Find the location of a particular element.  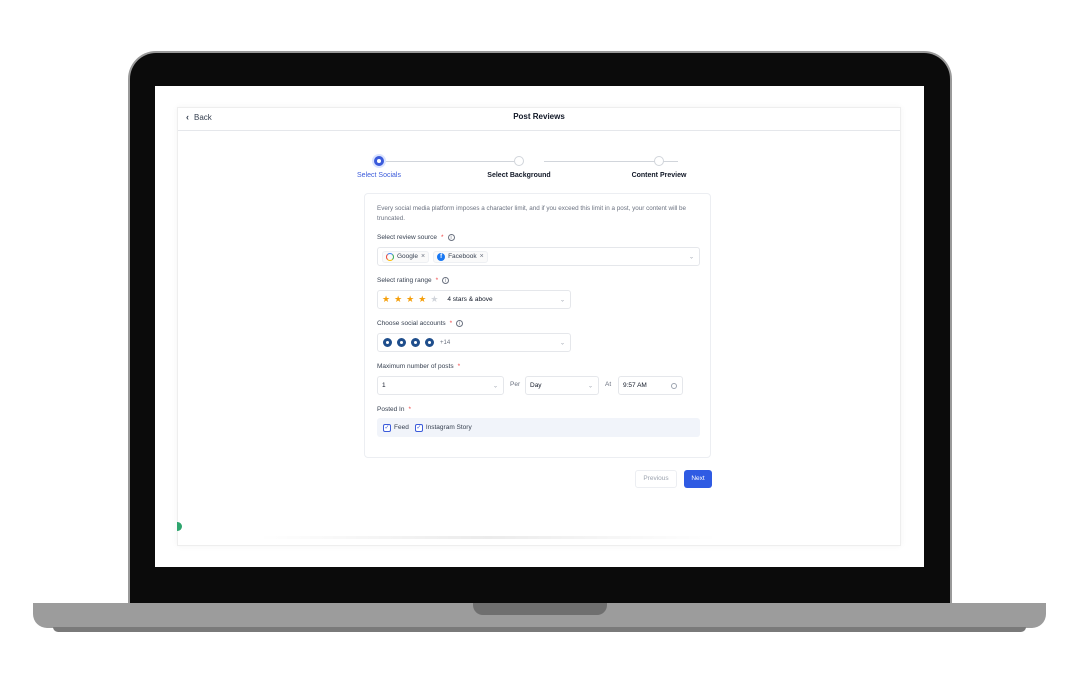

laptop-notch is located at coordinates (540, 609).